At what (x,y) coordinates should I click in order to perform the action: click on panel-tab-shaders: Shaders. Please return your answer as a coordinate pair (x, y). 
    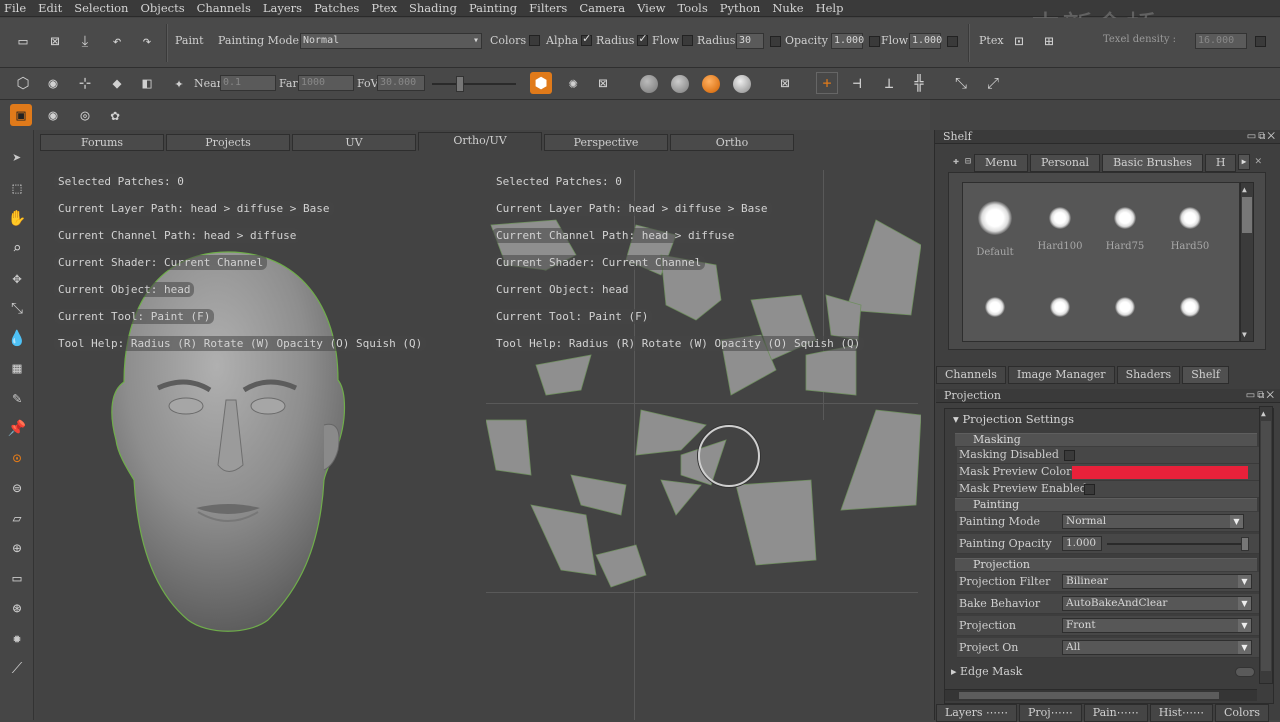
    Looking at the image, I should click on (1148, 375).